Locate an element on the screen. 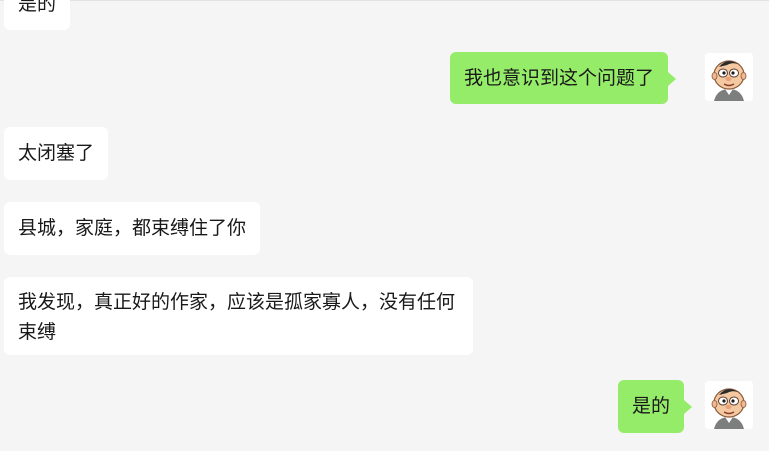 The width and height of the screenshot is (769, 451). message-text: 太闭塞了 is located at coordinates (56, 153).